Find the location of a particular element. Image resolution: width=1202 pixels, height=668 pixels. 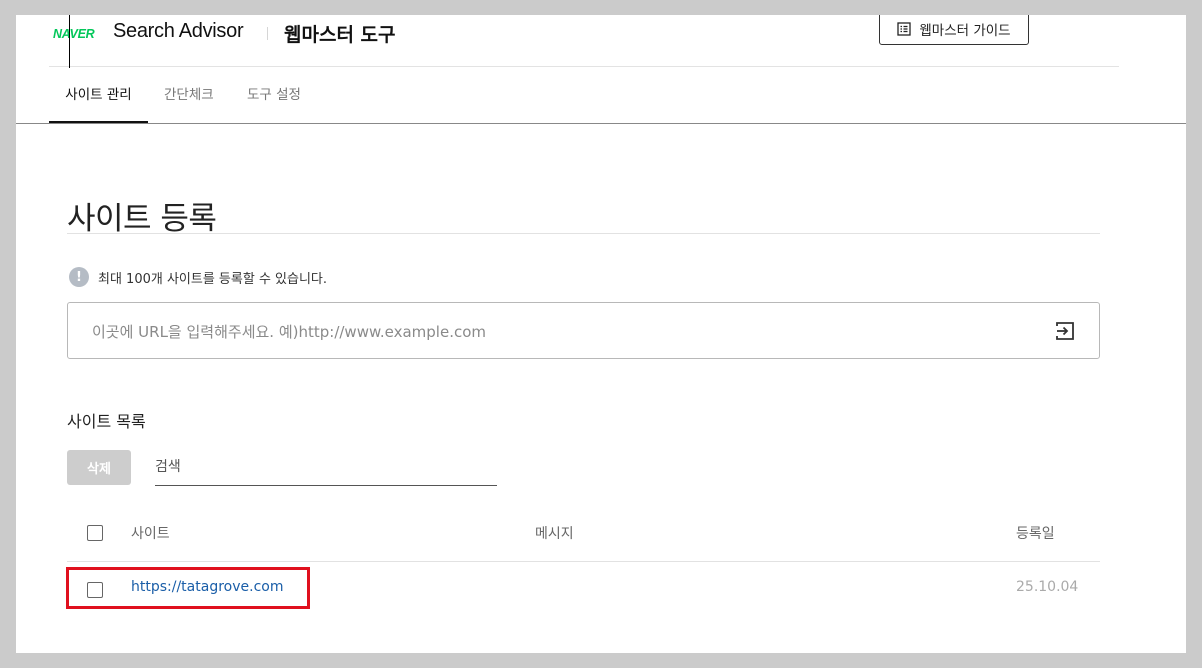

tab-label: 간단체크 is located at coordinates (189, 95).